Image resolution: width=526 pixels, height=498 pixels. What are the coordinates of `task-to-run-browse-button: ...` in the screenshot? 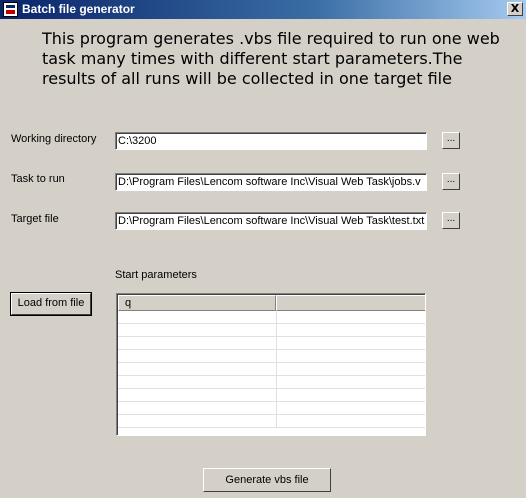 It's located at (451, 181).